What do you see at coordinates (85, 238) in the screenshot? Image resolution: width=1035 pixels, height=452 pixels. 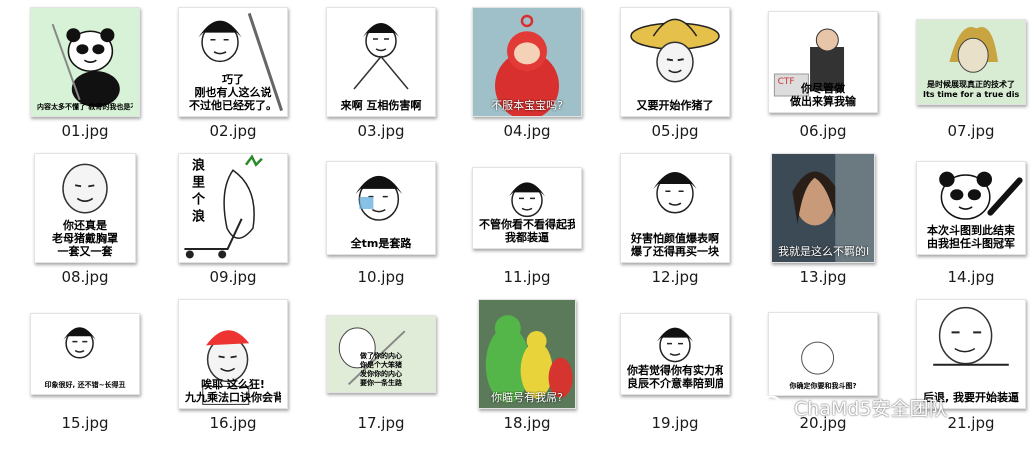 I see `thumbnail-caption: 你还真是 老母猪戴胸罩 一套又一套` at bounding box center [85, 238].